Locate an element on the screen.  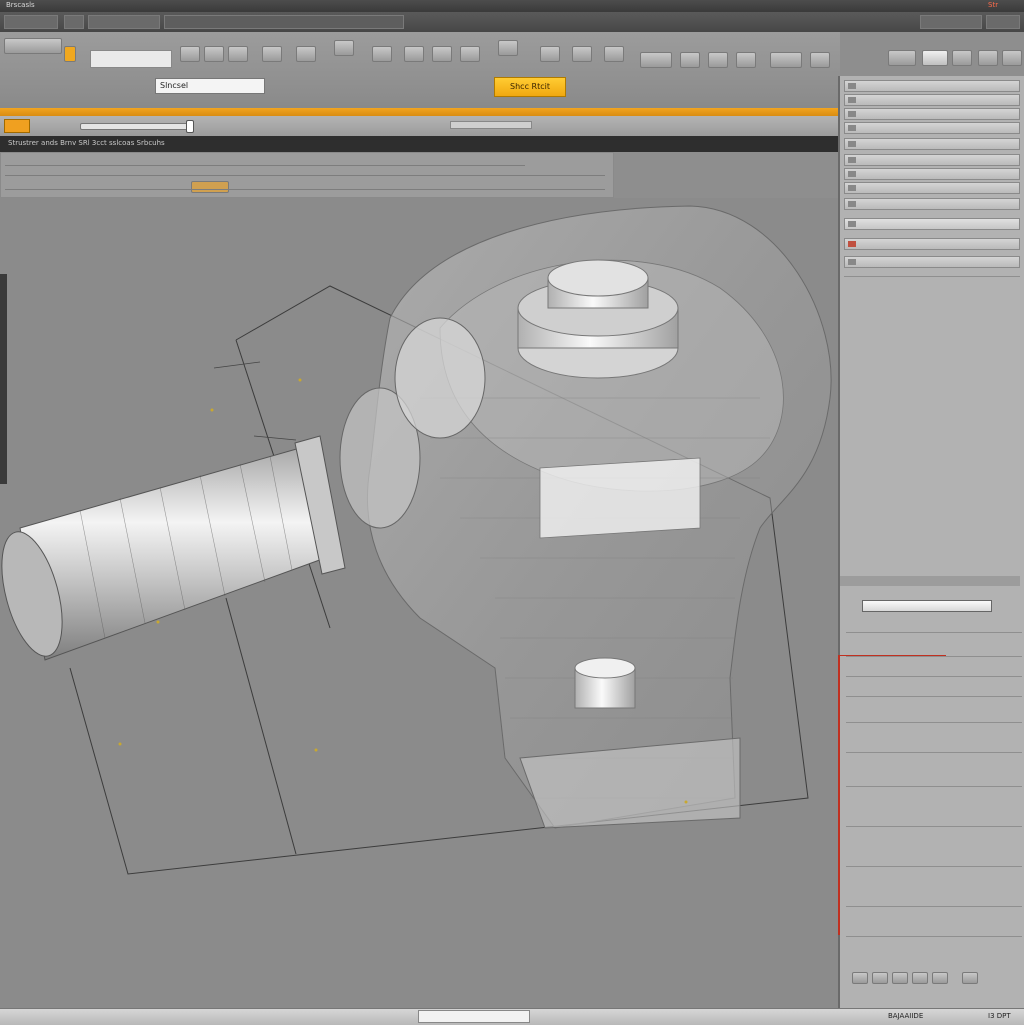
timeline-marker is located at coordinates (17, 126).